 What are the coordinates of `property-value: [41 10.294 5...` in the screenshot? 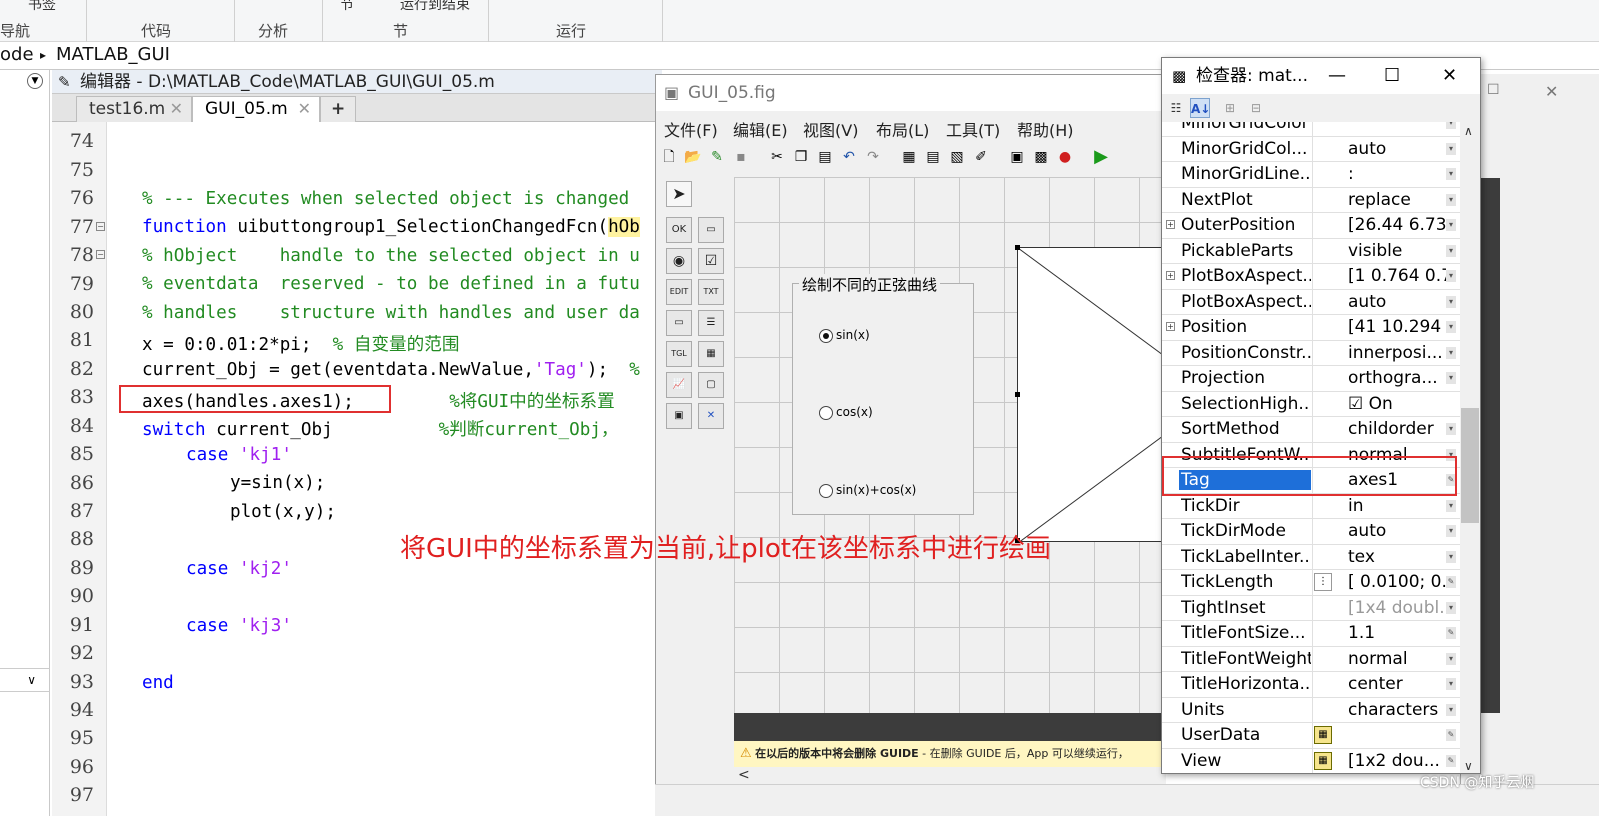 It's located at (1397, 327).